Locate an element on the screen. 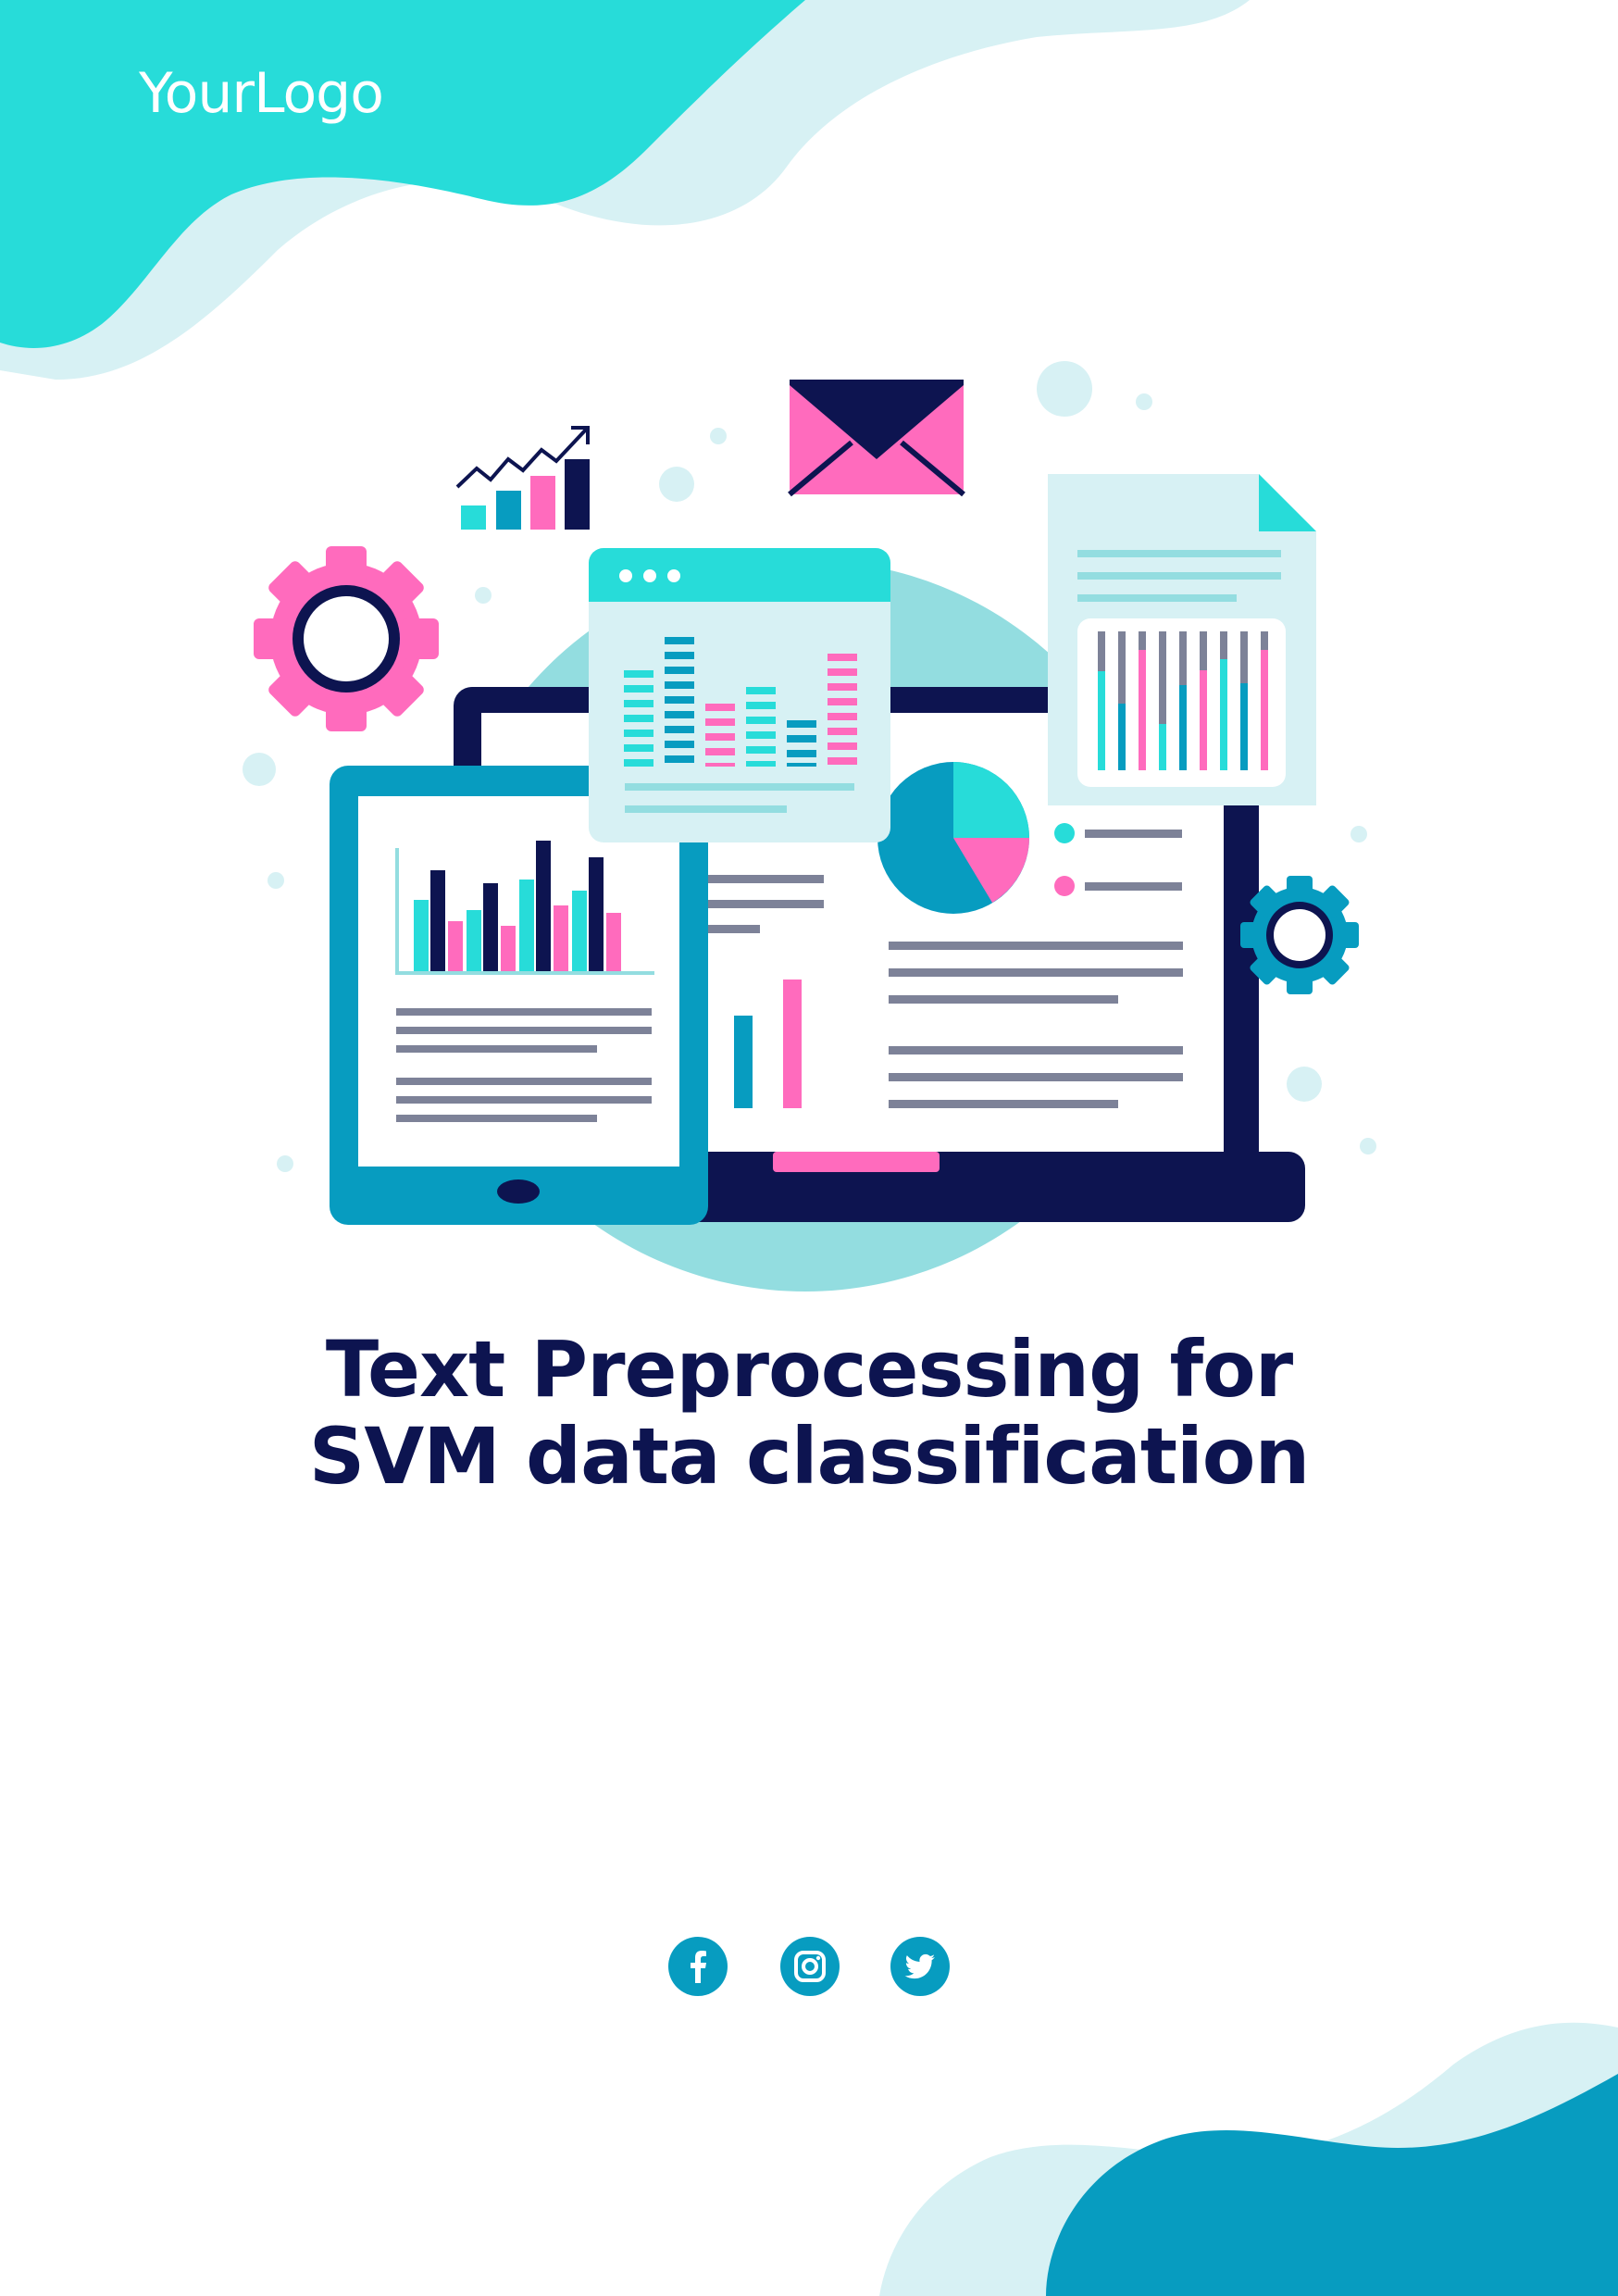 The width and height of the screenshot is (1618, 2296). blue-gear-icon is located at coordinates (1299, 935).